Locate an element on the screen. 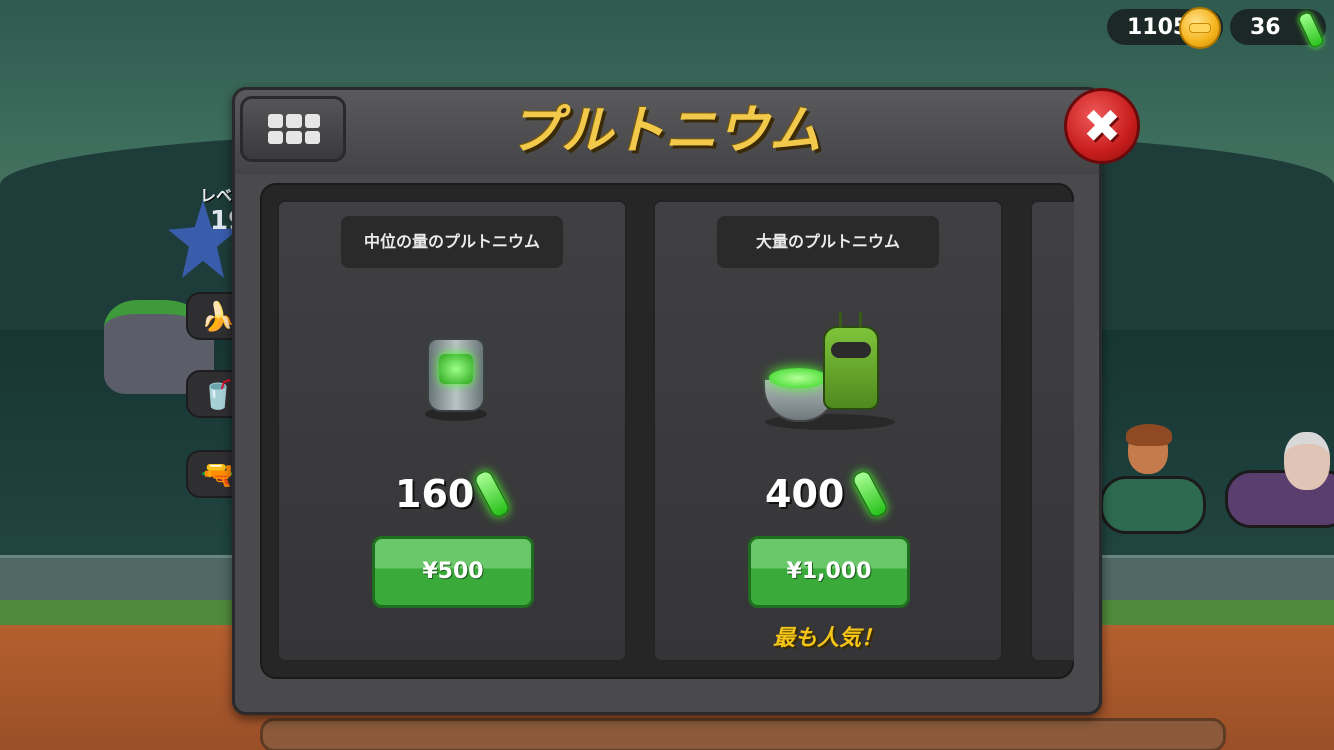 This screenshot has height=750, width=1334. plutonium-counter: 36 is located at coordinates (1278, 29).